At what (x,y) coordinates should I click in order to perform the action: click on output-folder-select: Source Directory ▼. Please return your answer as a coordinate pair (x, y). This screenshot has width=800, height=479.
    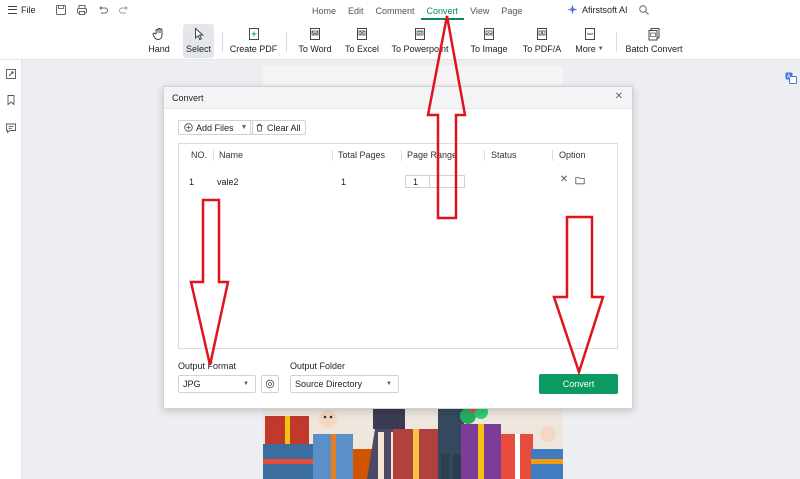
    Looking at the image, I should click on (344, 384).